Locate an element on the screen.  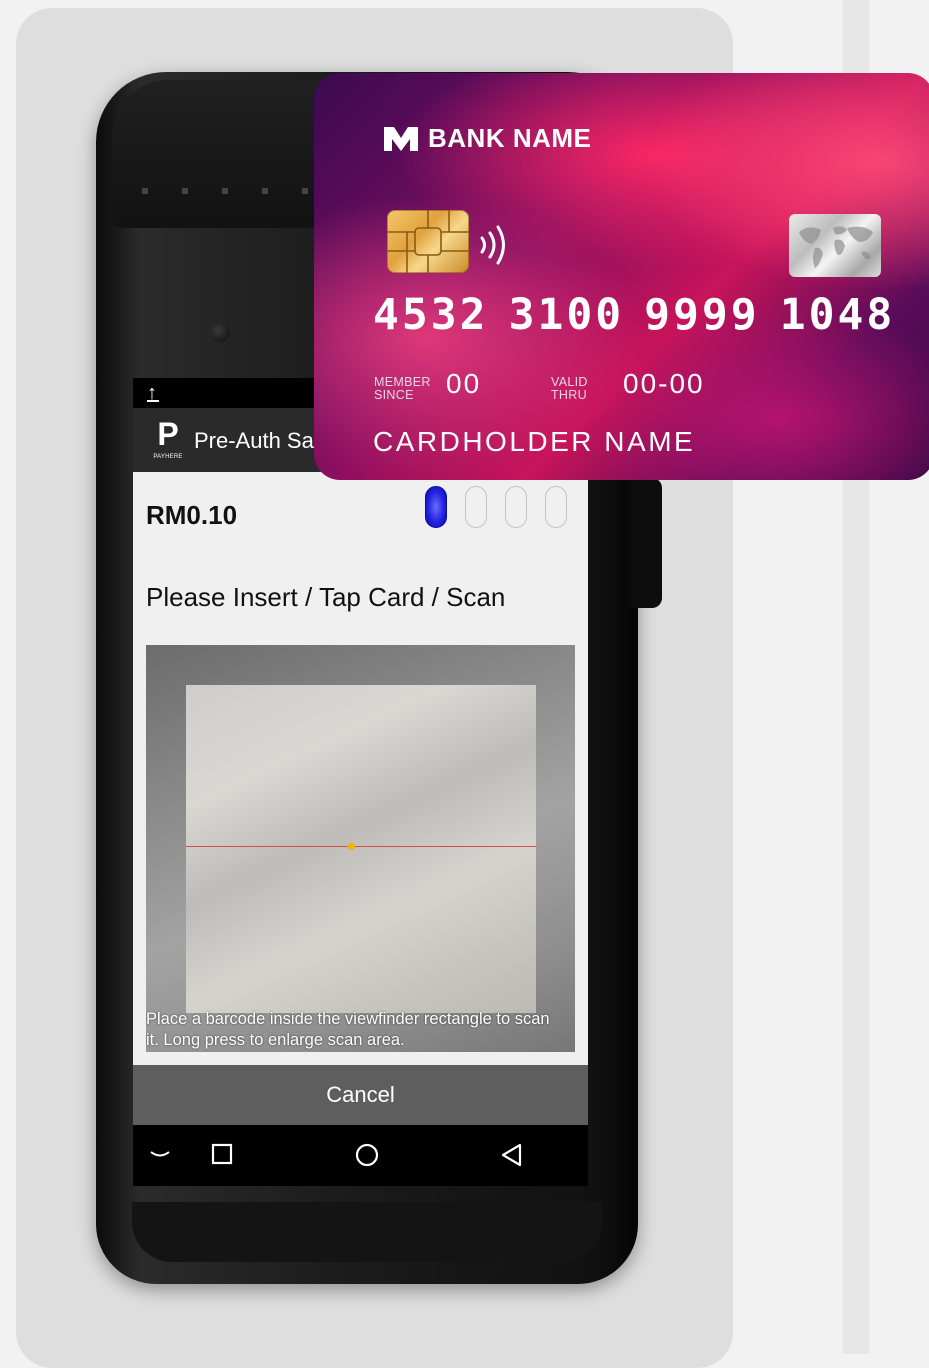
cardholder-name: CARDHOLDER NAME is located at coordinates (534, 441).